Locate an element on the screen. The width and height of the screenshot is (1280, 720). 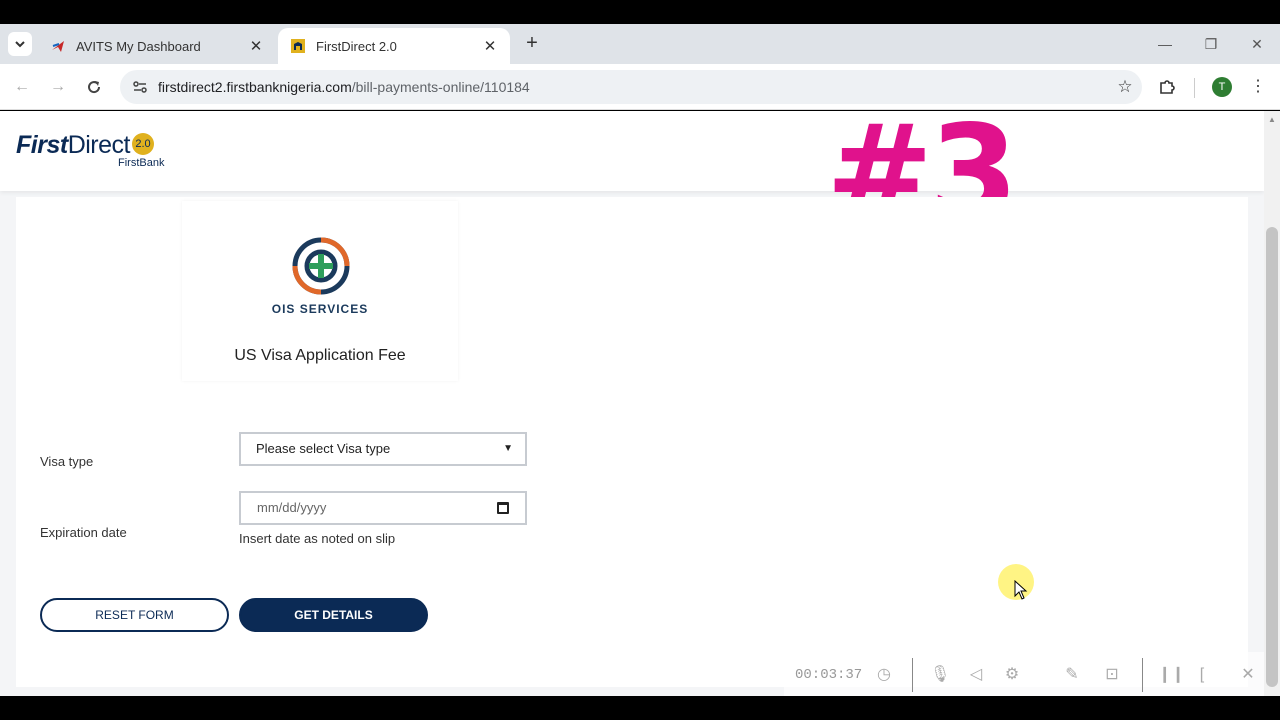
url-host: firstdirect2.firstbanknigeria.com is located at coordinates (255, 87).